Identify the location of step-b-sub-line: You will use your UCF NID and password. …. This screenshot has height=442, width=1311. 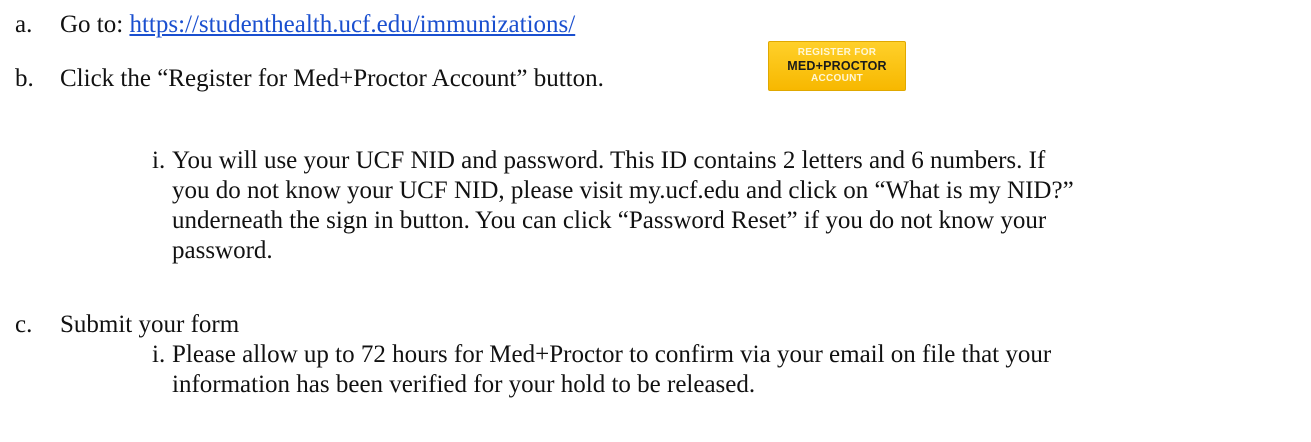
(609, 160).